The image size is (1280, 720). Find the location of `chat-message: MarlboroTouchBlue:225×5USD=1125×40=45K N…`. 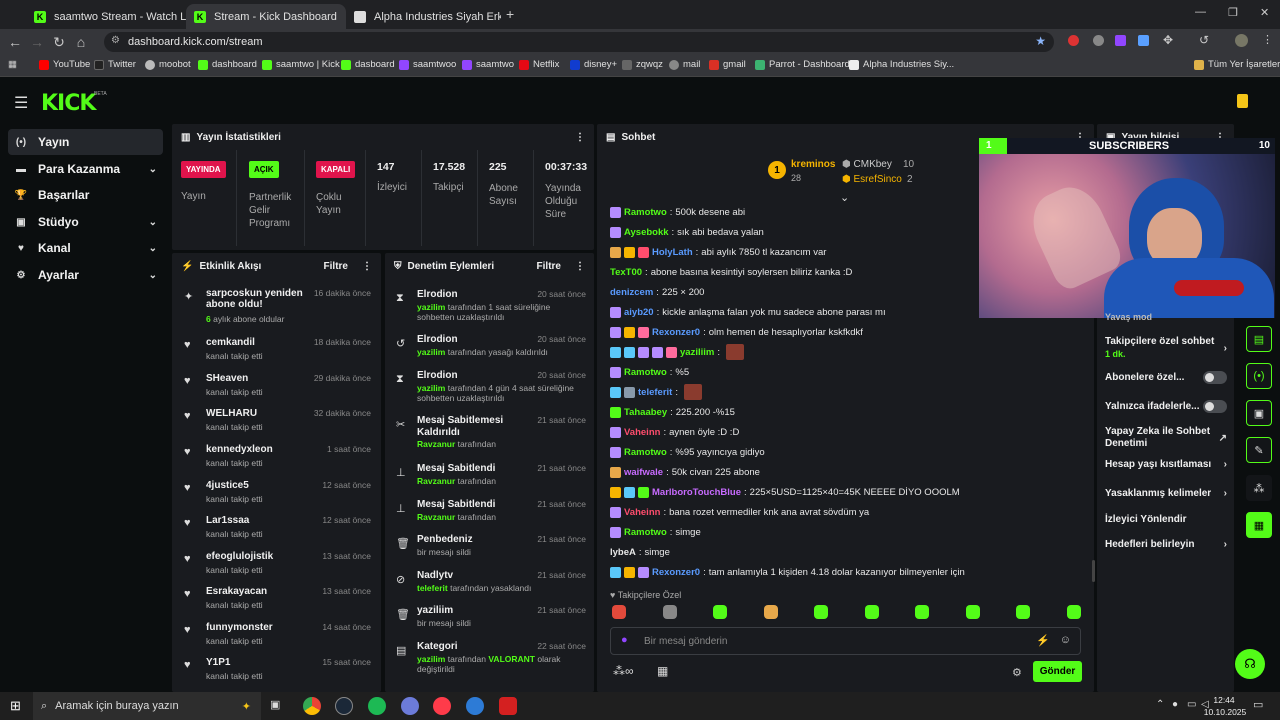

chat-message: MarlboroTouchBlue:225×5USD=1125×40=45K N… is located at coordinates (785, 492).